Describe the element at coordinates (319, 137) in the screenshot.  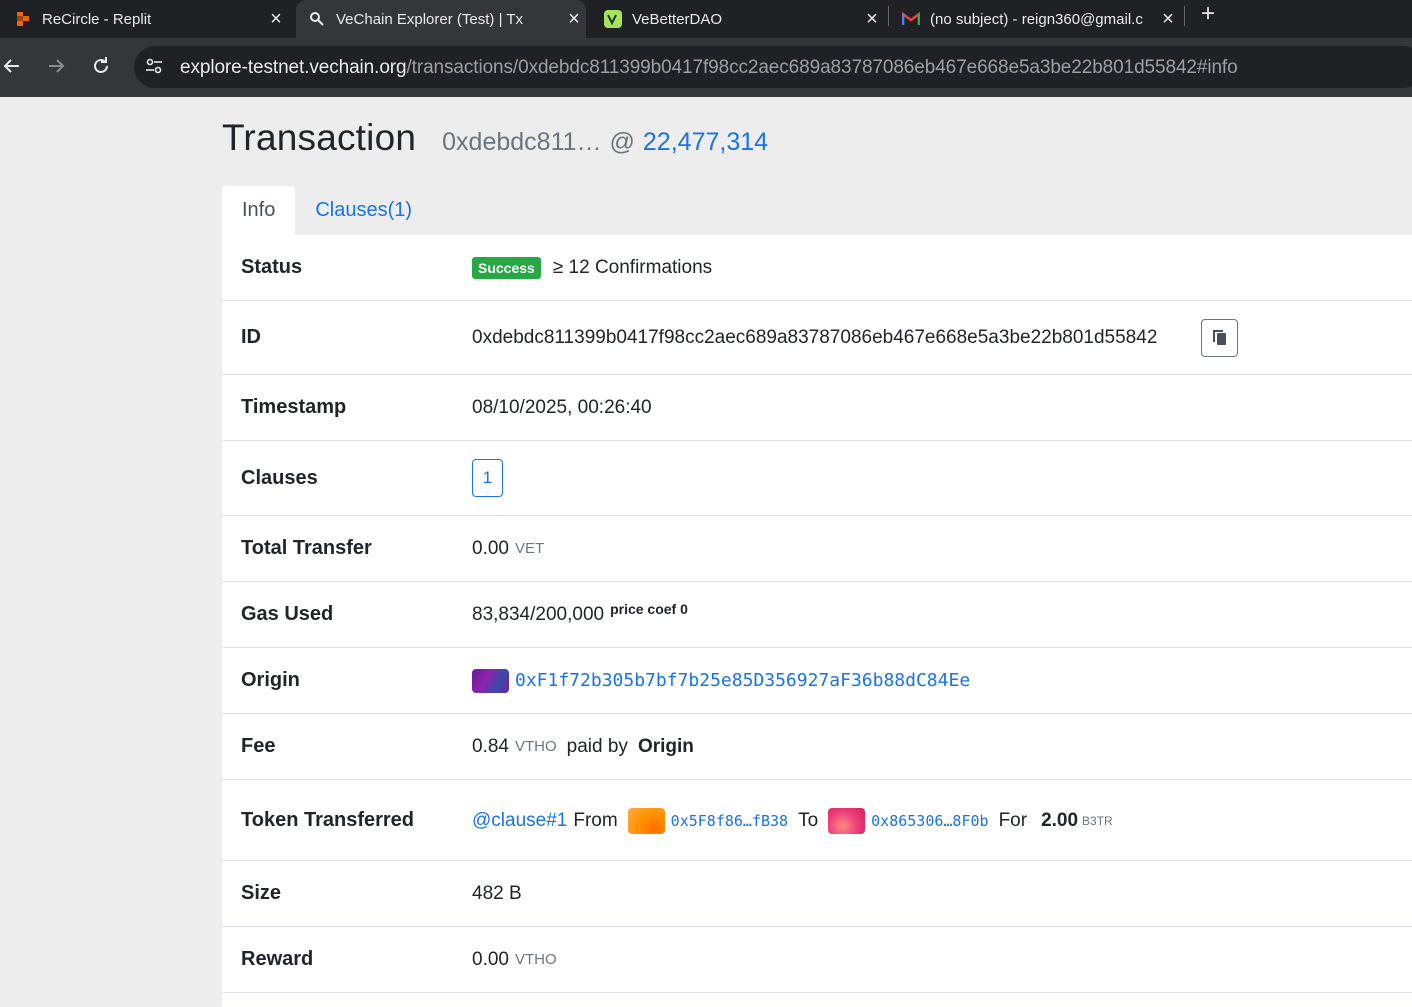
I see `page-heading: Transaction` at that location.